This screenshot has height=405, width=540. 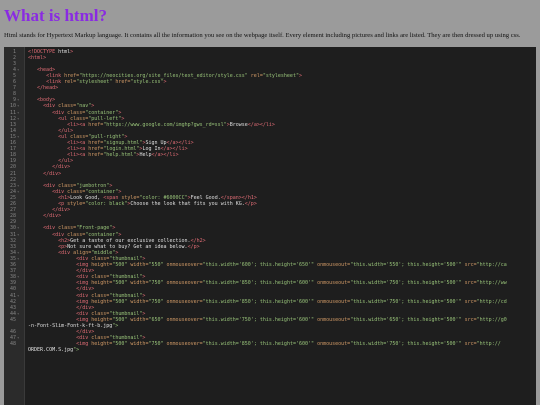 What do you see at coordinates (54, 350) in the screenshot?
I see `code-text: ORDER.COM.S.jpg">` at bounding box center [54, 350].